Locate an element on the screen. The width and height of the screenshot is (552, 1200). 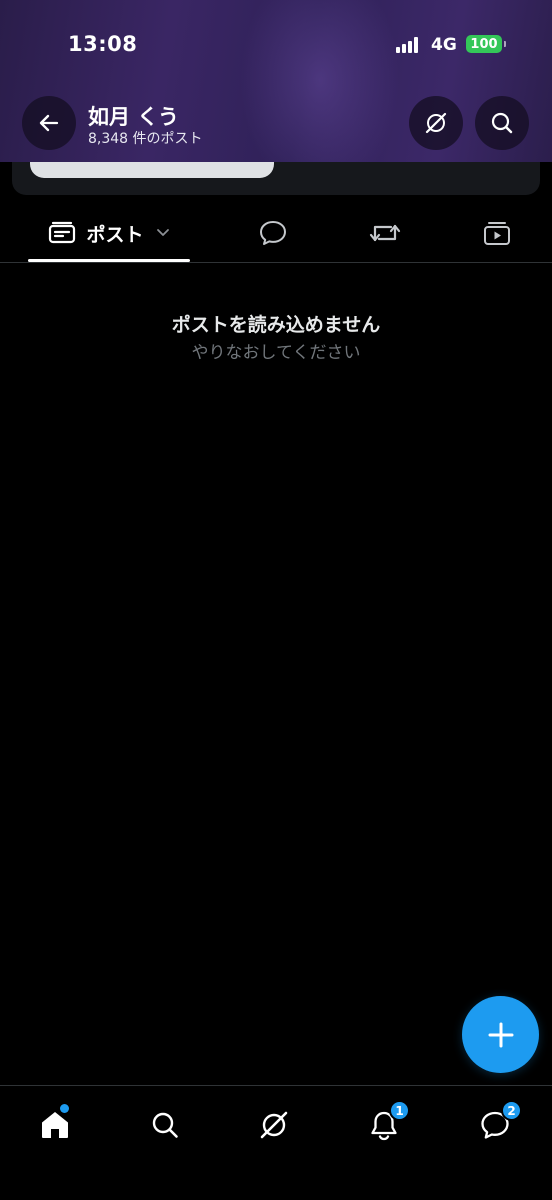
chevron-down-icon is located at coordinates (162, 232).